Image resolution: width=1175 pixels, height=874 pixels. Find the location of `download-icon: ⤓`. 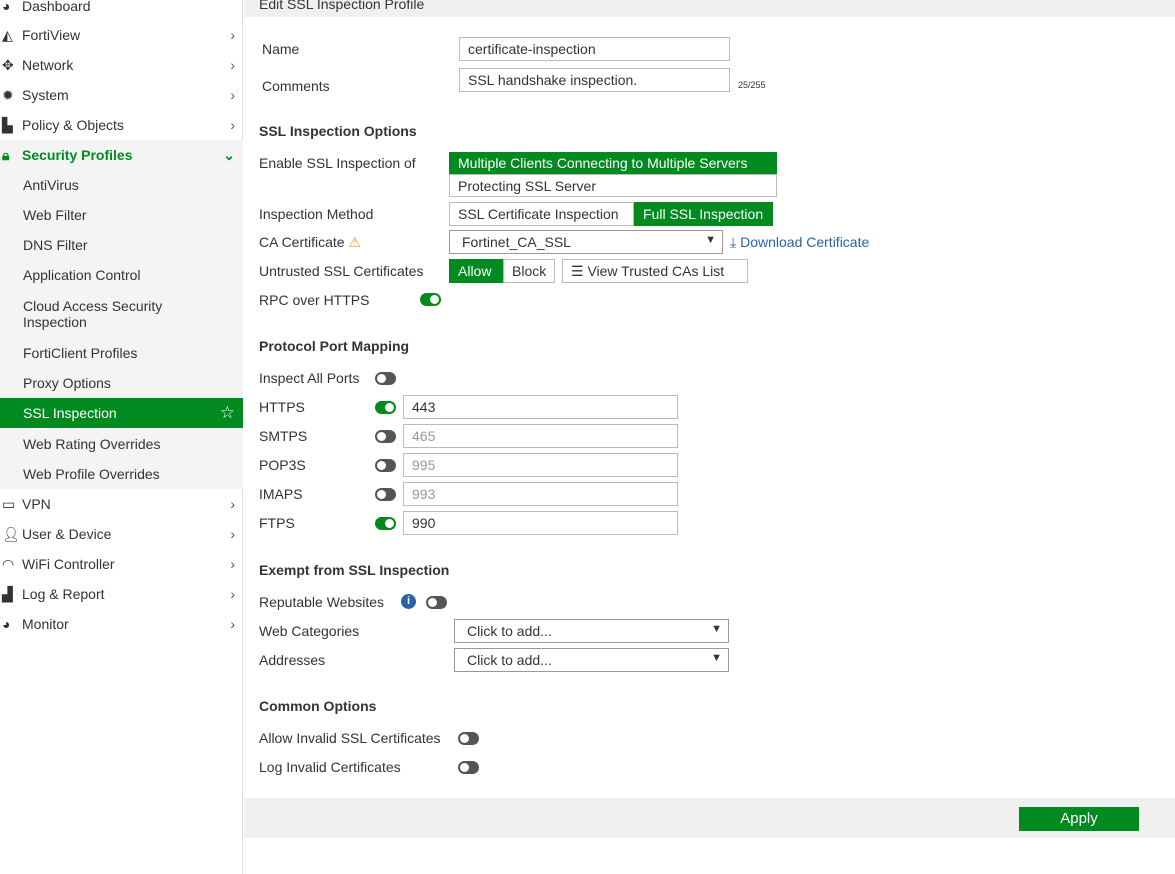

download-icon: ⤓ is located at coordinates (733, 242).